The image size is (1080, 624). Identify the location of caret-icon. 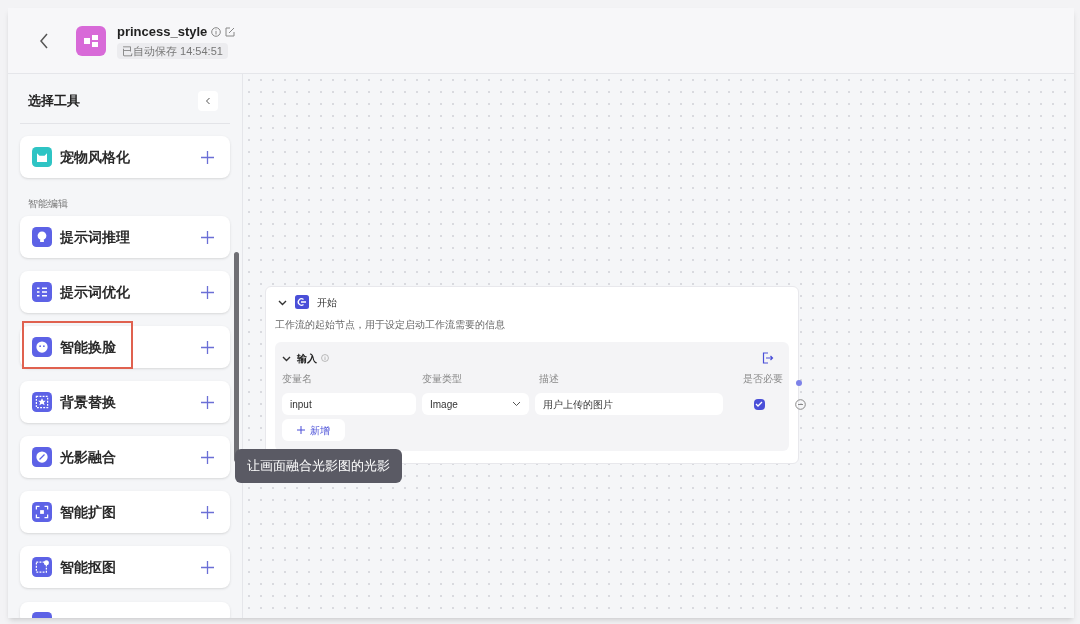
(516, 404).